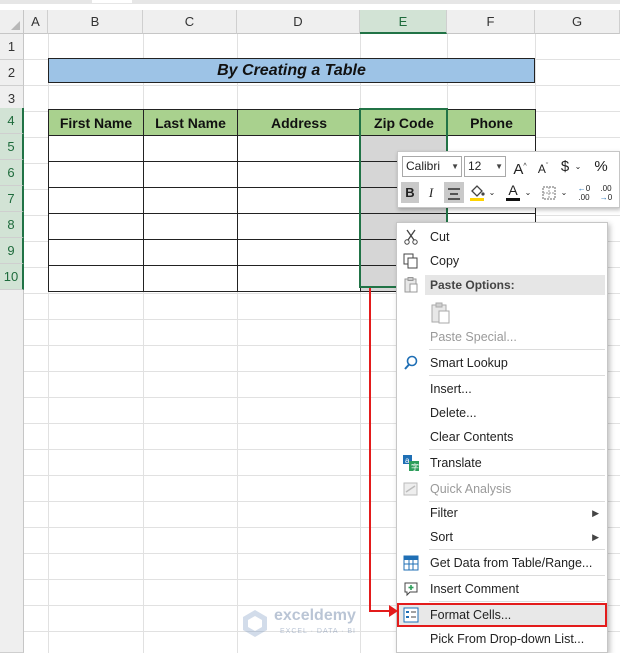 Image resolution: width=620 pixels, height=653 pixels. I want to click on annotation-arrowhead-icon, so click(393, 611).